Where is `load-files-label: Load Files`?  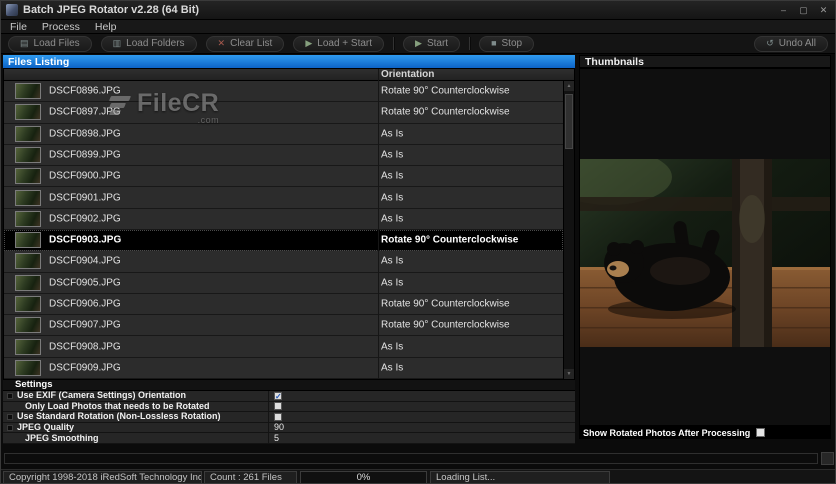
load-files-label: Load Files is located at coordinates (56, 43).